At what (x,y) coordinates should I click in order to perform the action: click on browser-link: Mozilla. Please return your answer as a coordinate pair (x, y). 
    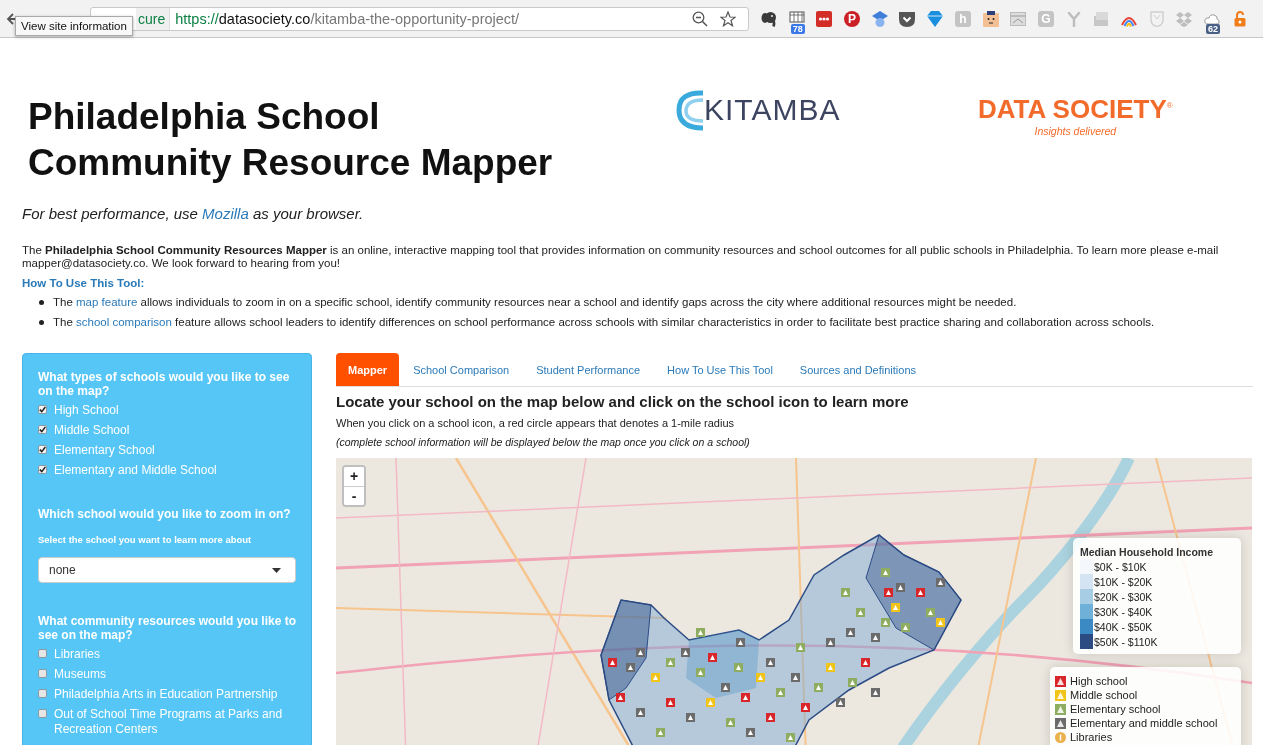
    Looking at the image, I should click on (225, 213).